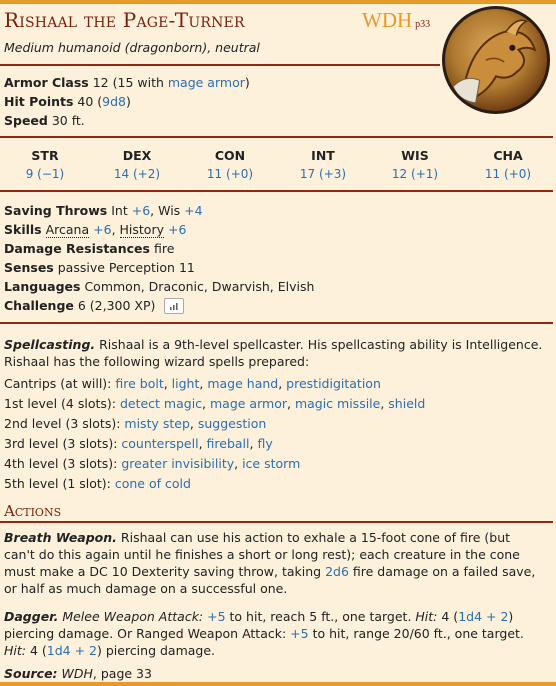  What do you see at coordinates (114, 101) in the screenshot?
I see `hp-dice-roll: 9d8` at bounding box center [114, 101].